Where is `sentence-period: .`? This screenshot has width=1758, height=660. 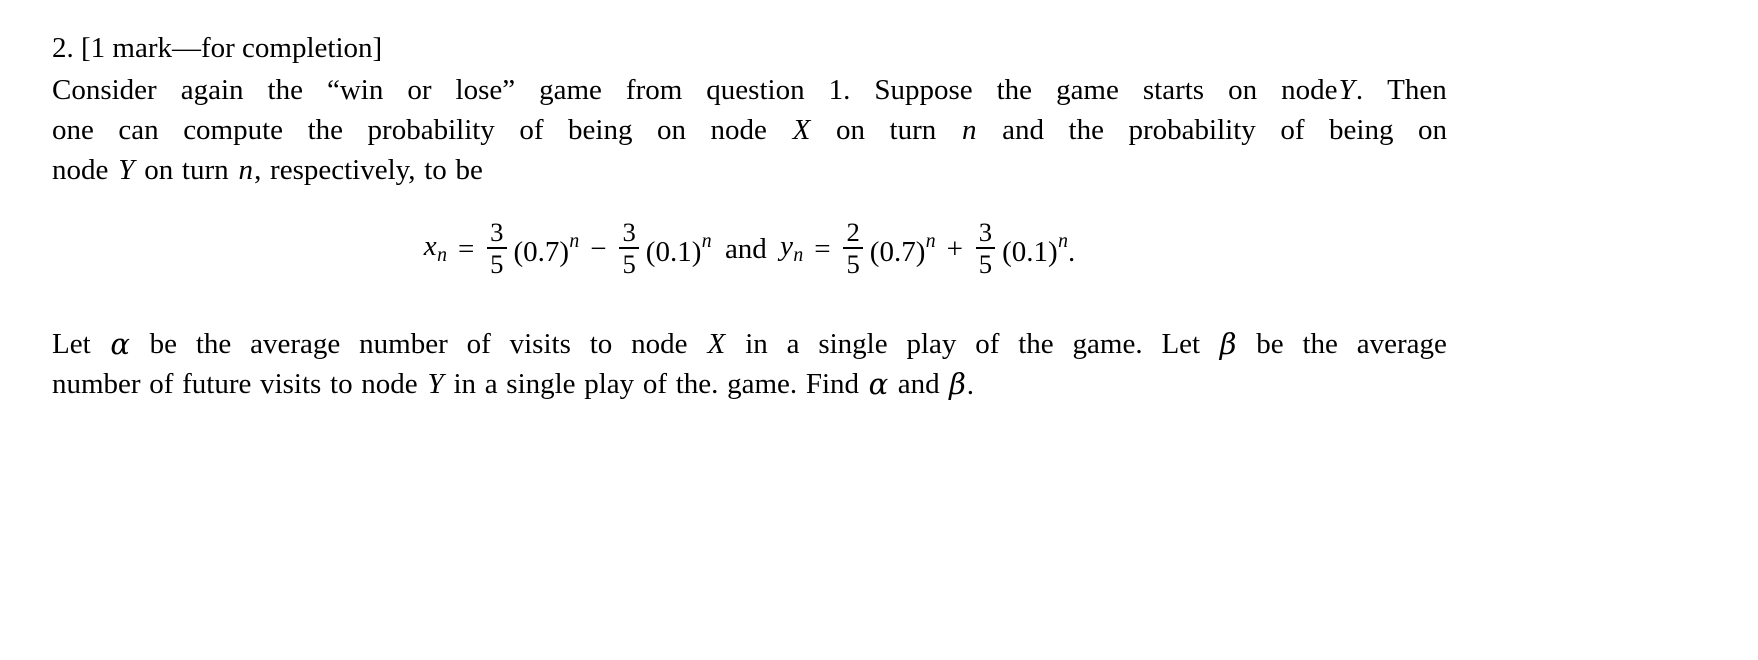 sentence-period: . is located at coordinates (1359, 90).